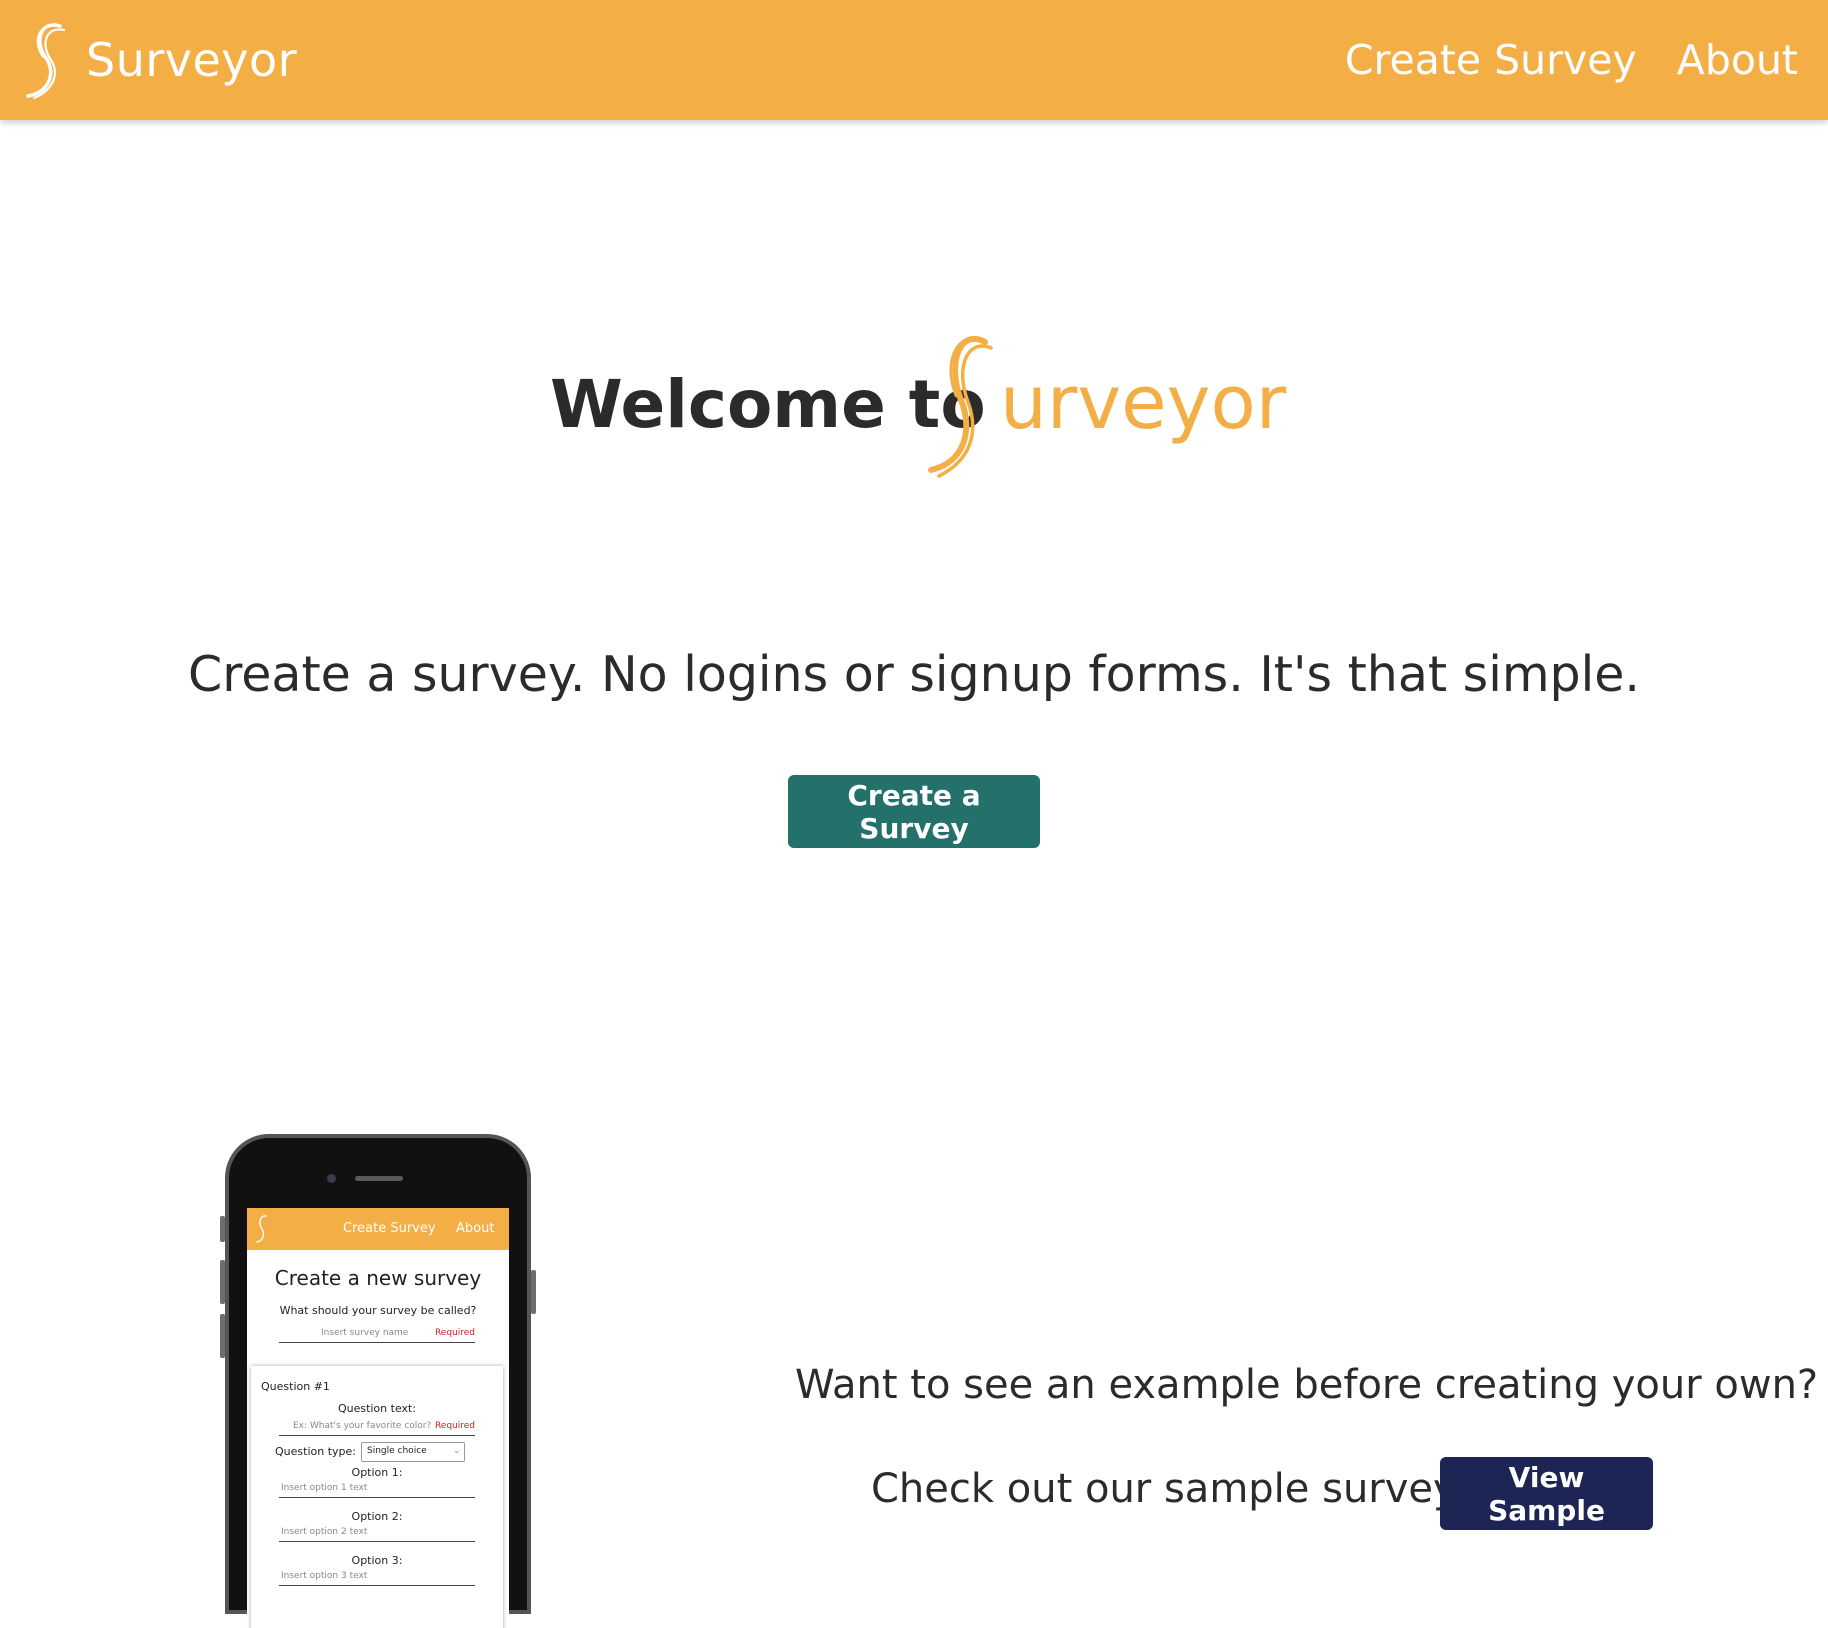 The width and height of the screenshot is (1828, 1628). I want to click on preview-name-prompt: What should your survey be called?, so click(378, 1310).